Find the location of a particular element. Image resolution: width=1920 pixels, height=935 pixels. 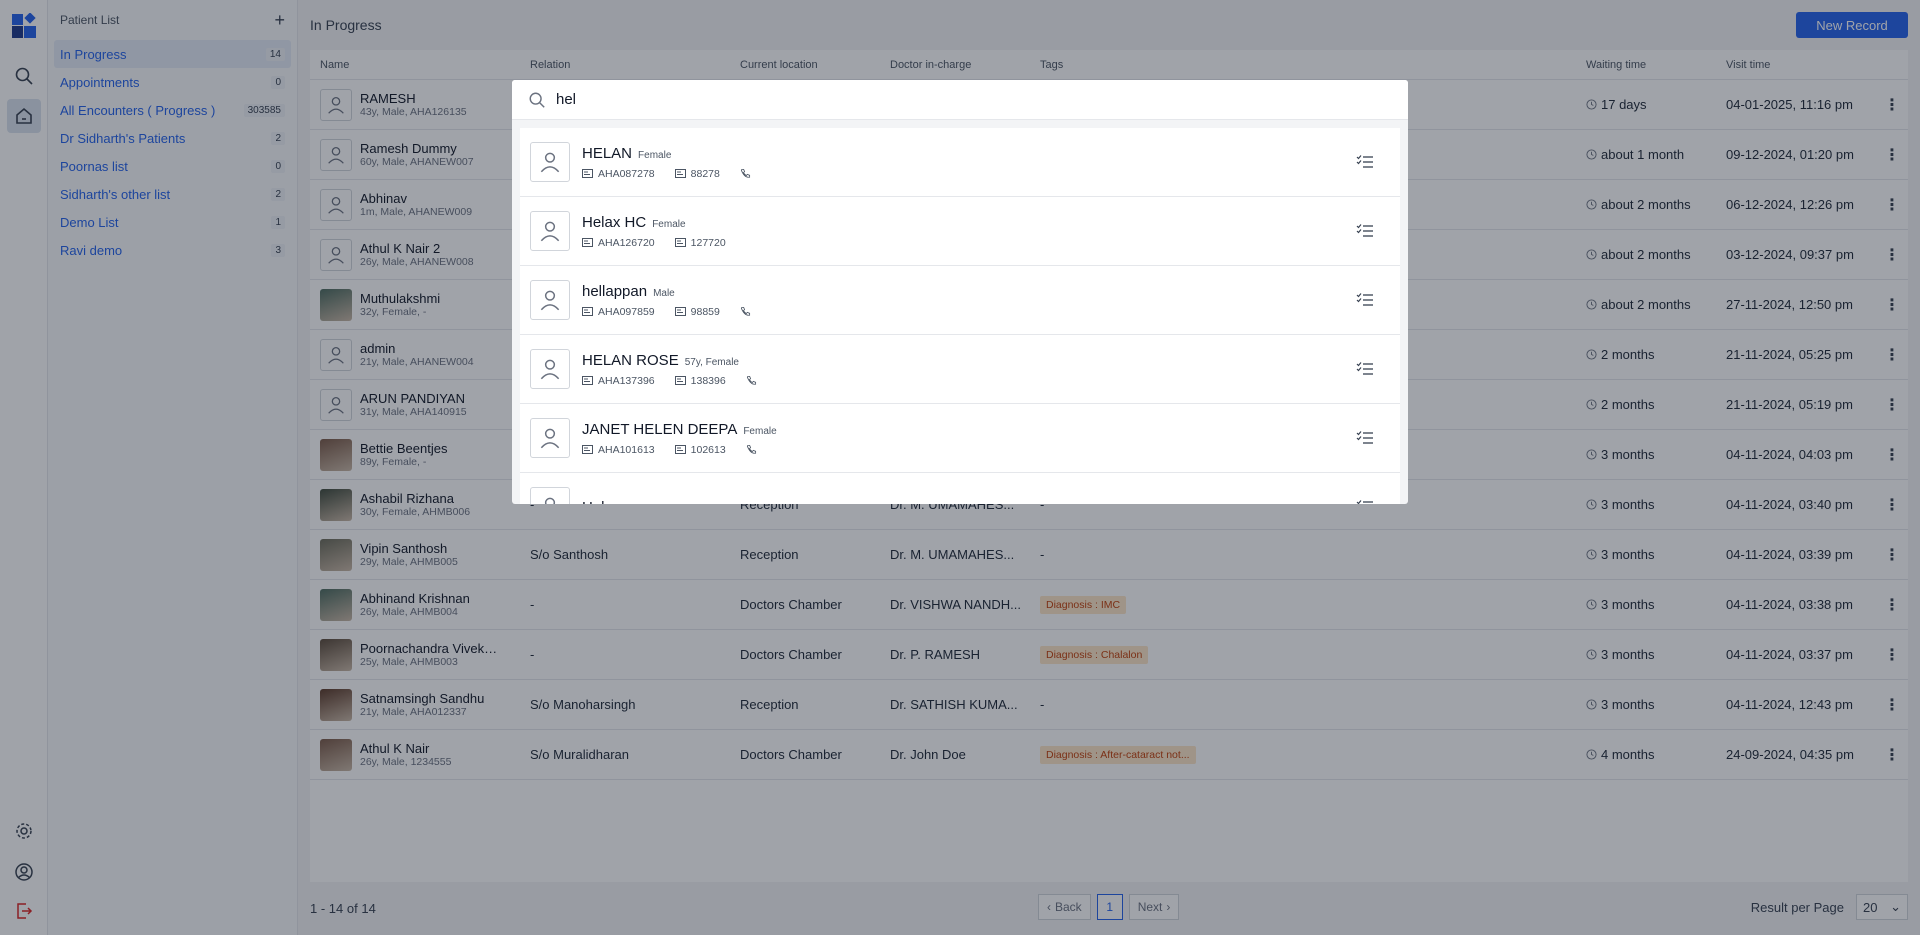

search-result-item: hellappan Male AHA097859 98859 is located at coordinates (960, 300).